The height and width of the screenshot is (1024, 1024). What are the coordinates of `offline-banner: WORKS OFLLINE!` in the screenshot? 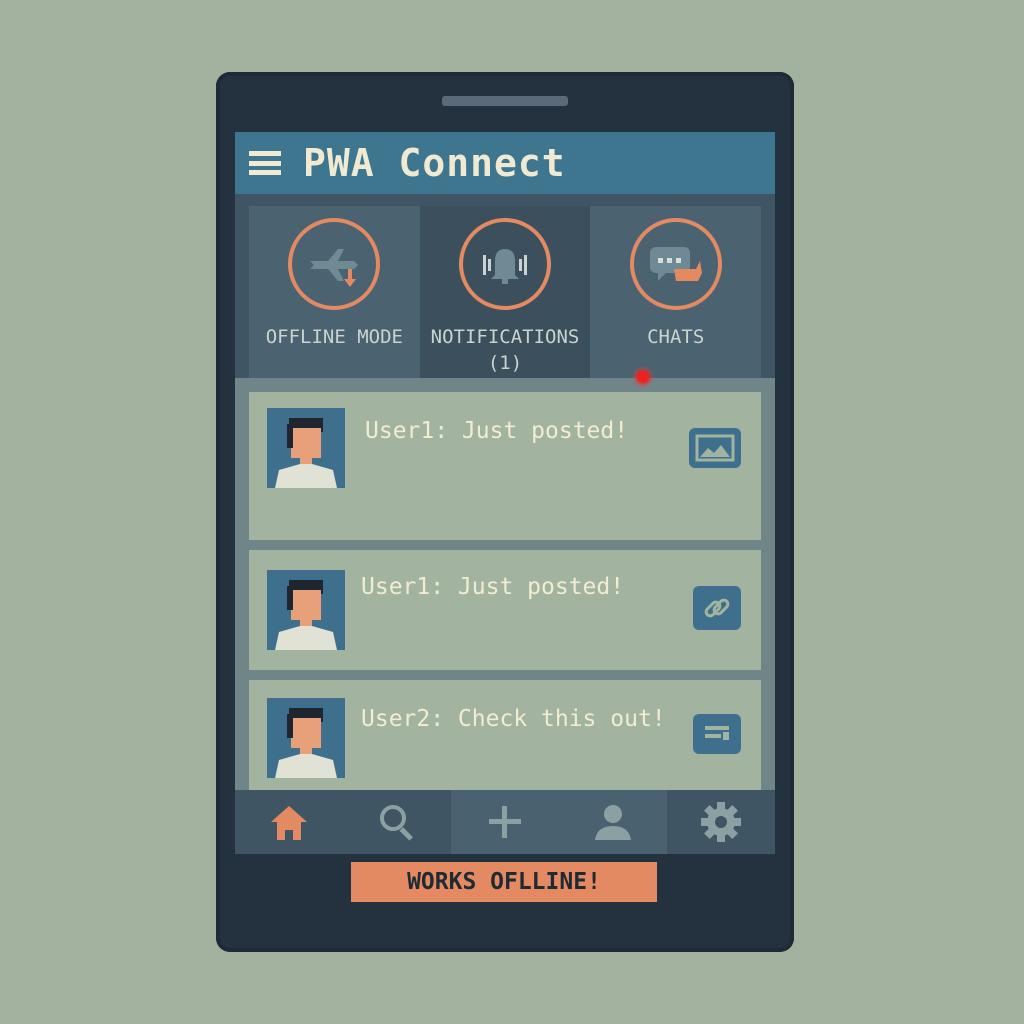 It's located at (504, 882).